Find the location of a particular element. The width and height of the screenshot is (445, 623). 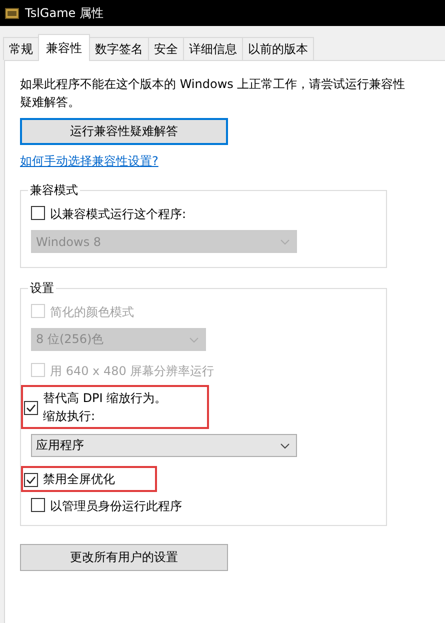

tab: 以前的版本 is located at coordinates (278, 48).